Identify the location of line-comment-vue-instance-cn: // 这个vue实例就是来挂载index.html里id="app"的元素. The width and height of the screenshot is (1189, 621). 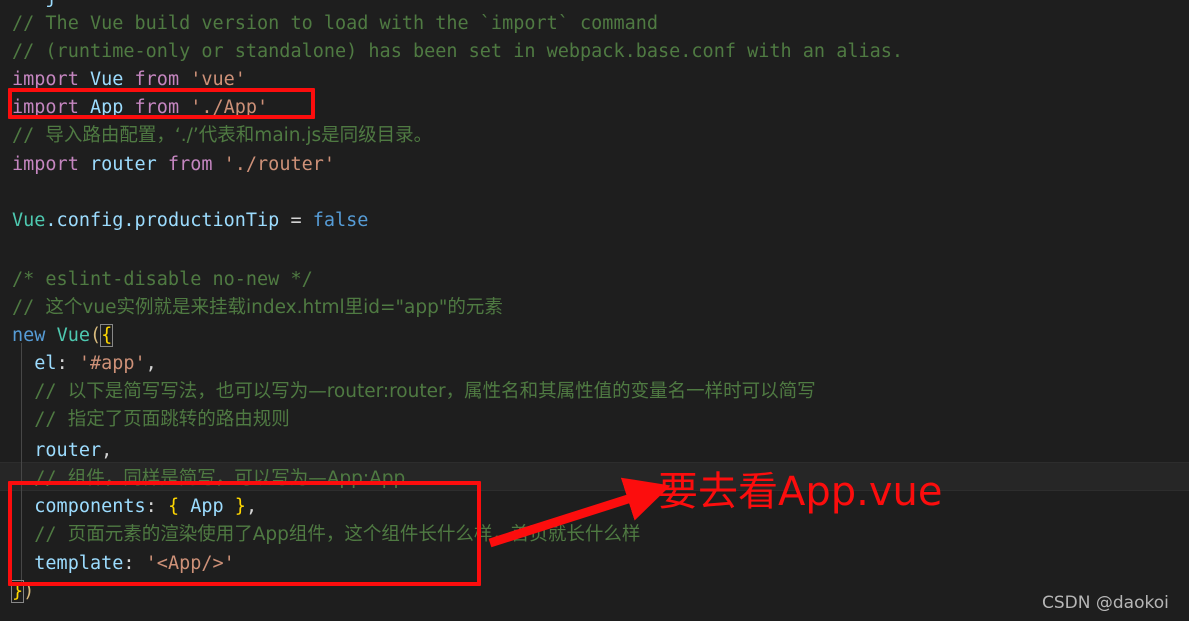
(594, 308).